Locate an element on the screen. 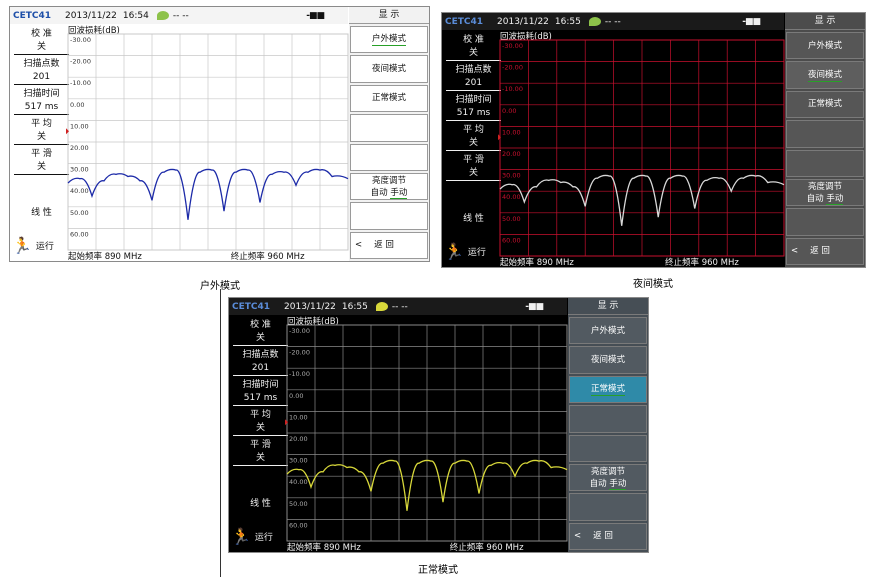 This screenshot has height=581, width=875. back-arrow-icon: < is located at coordinates (578, 536).